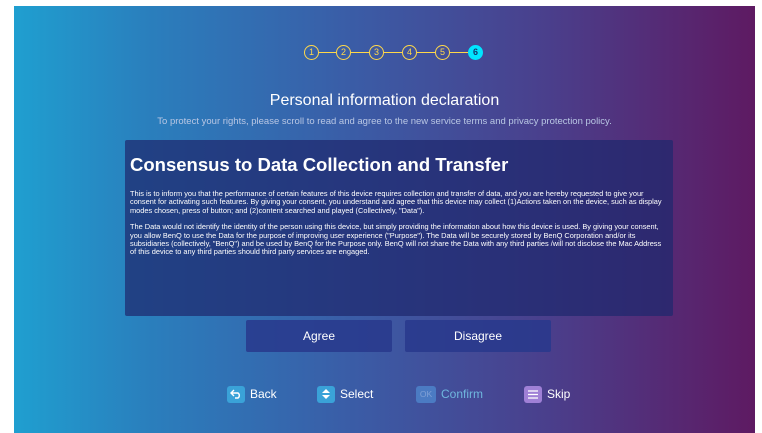 This screenshot has height=433, width=762. What do you see at coordinates (475, 52) in the screenshot?
I see `step-6-active: 6` at bounding box center [475, 52].